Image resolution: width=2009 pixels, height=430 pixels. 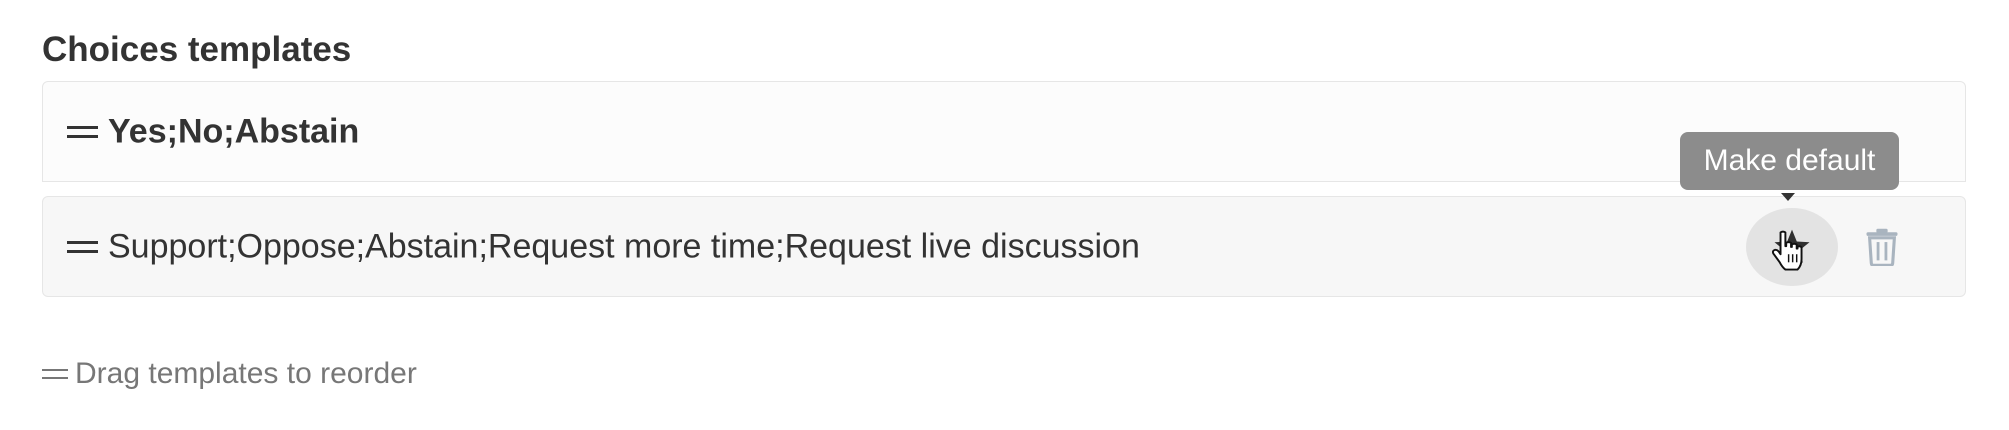 I want to click on trash-icon, so click(x=1882, y=247).